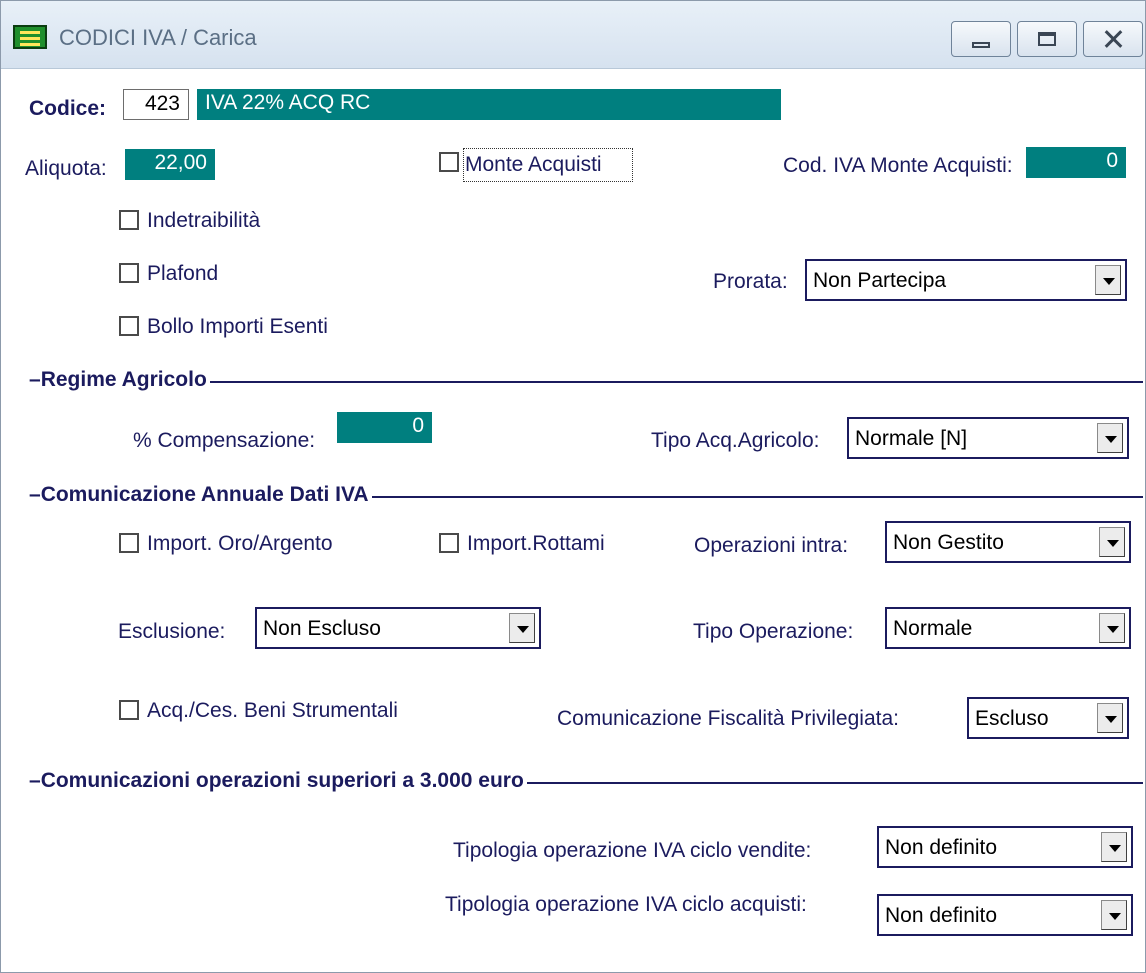 The height and width of the screenshot is (973, 1146). I want to click on codice-label: Codice:, so click(68, 108).